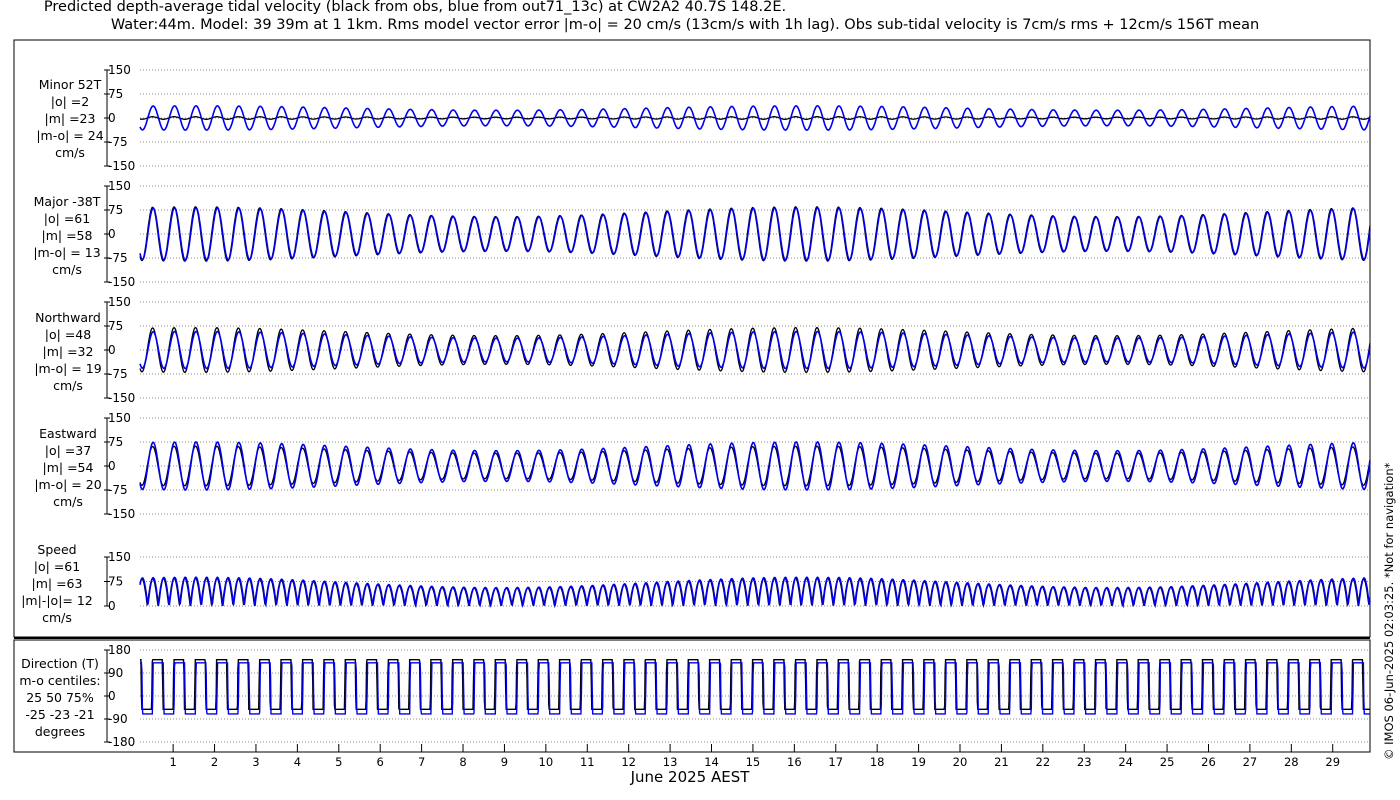 The image size is (1400, 800). What do you see at coordinates (755, 688) in the screenshot?
I see `series-model-direction` at bounding box center [755, 688].